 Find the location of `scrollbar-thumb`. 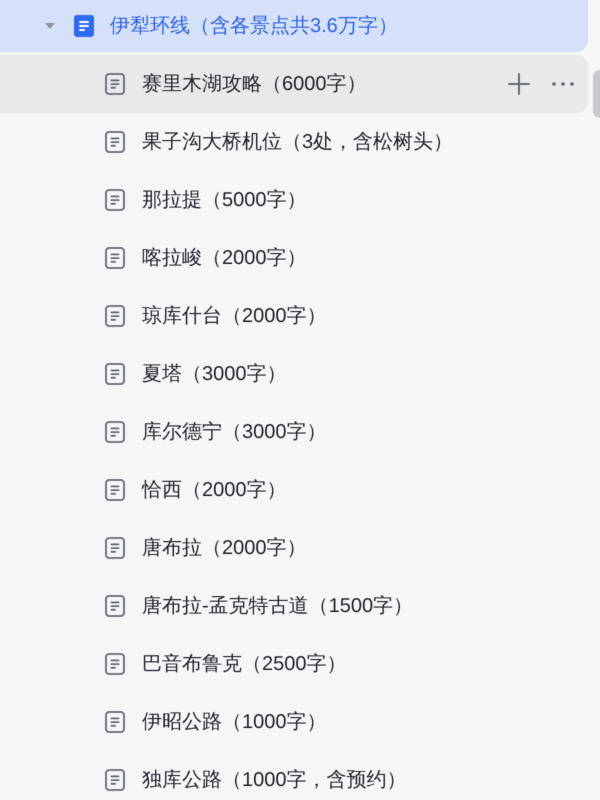

scrollbar-thumb is located at coordinates (596, 94).